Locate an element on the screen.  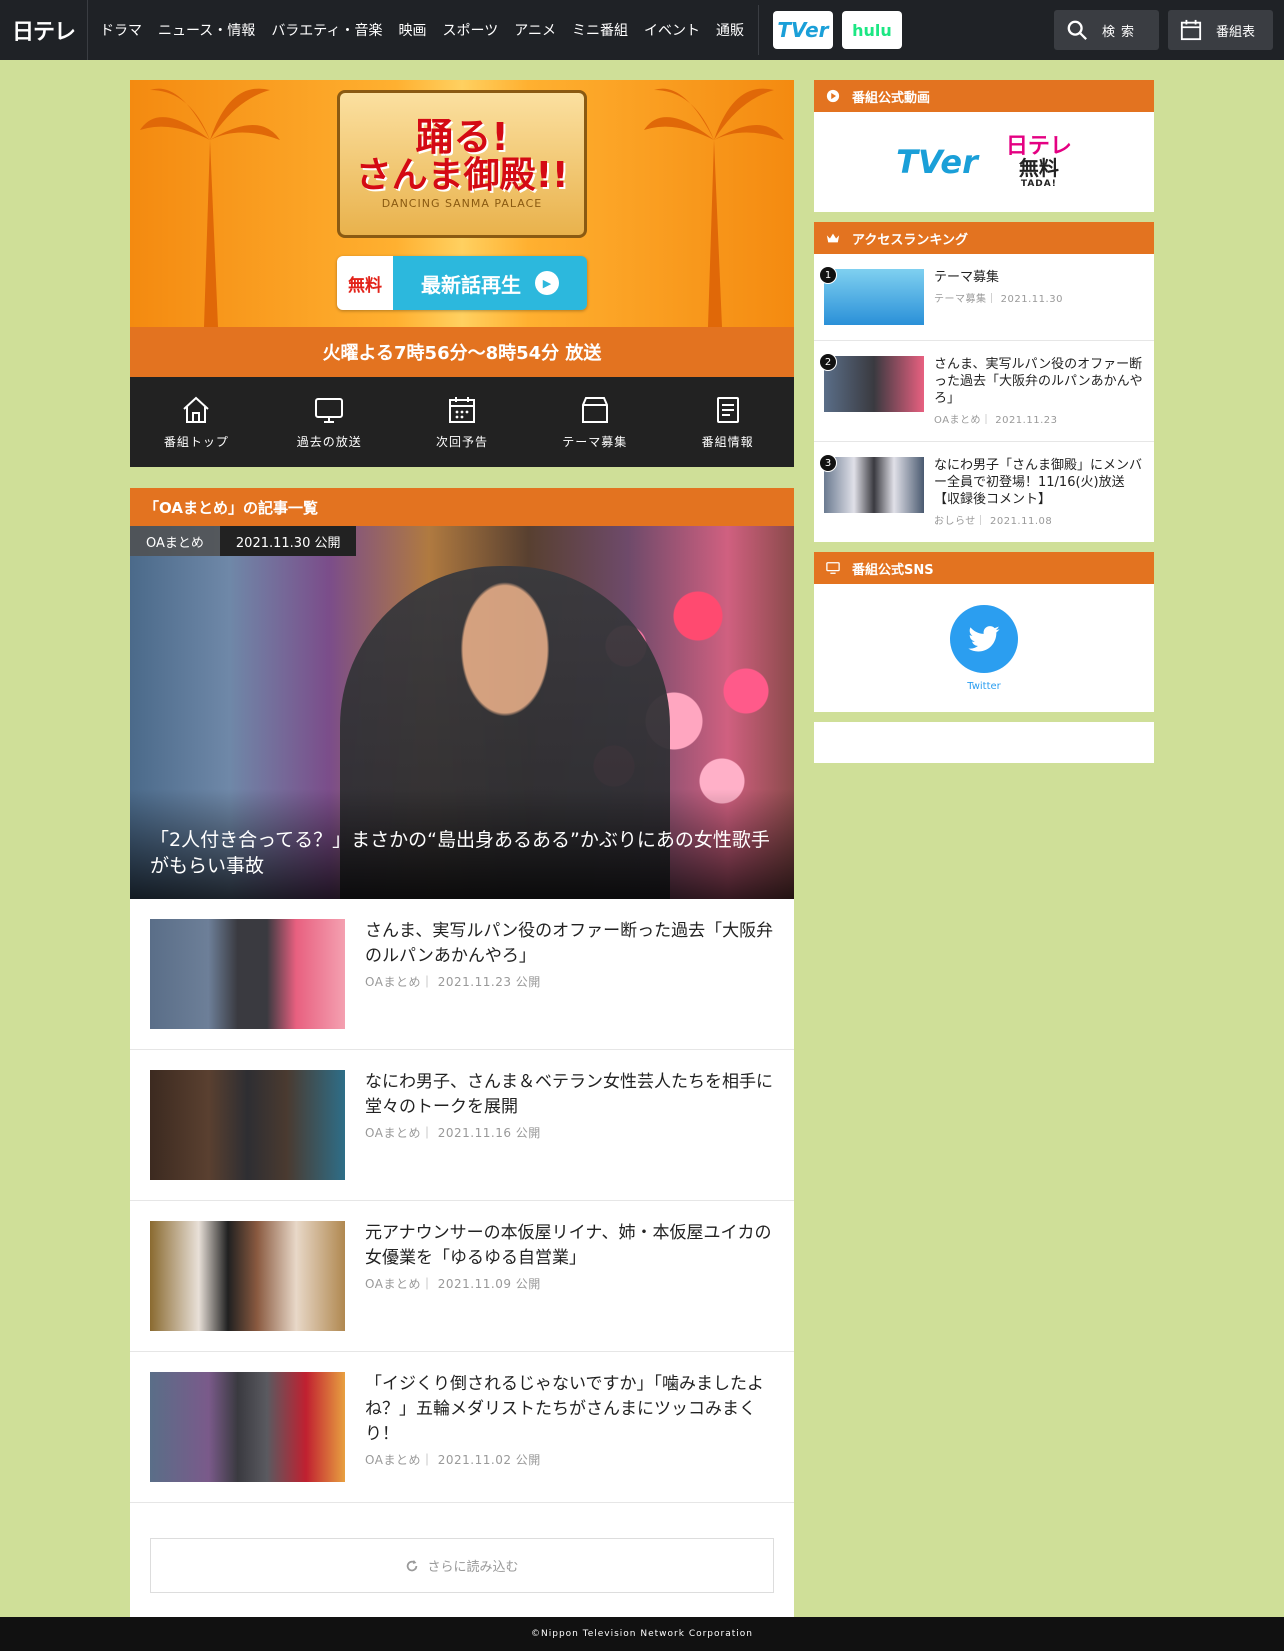
nav-mini: ミニ番組 is located at coordinates (600, 30).